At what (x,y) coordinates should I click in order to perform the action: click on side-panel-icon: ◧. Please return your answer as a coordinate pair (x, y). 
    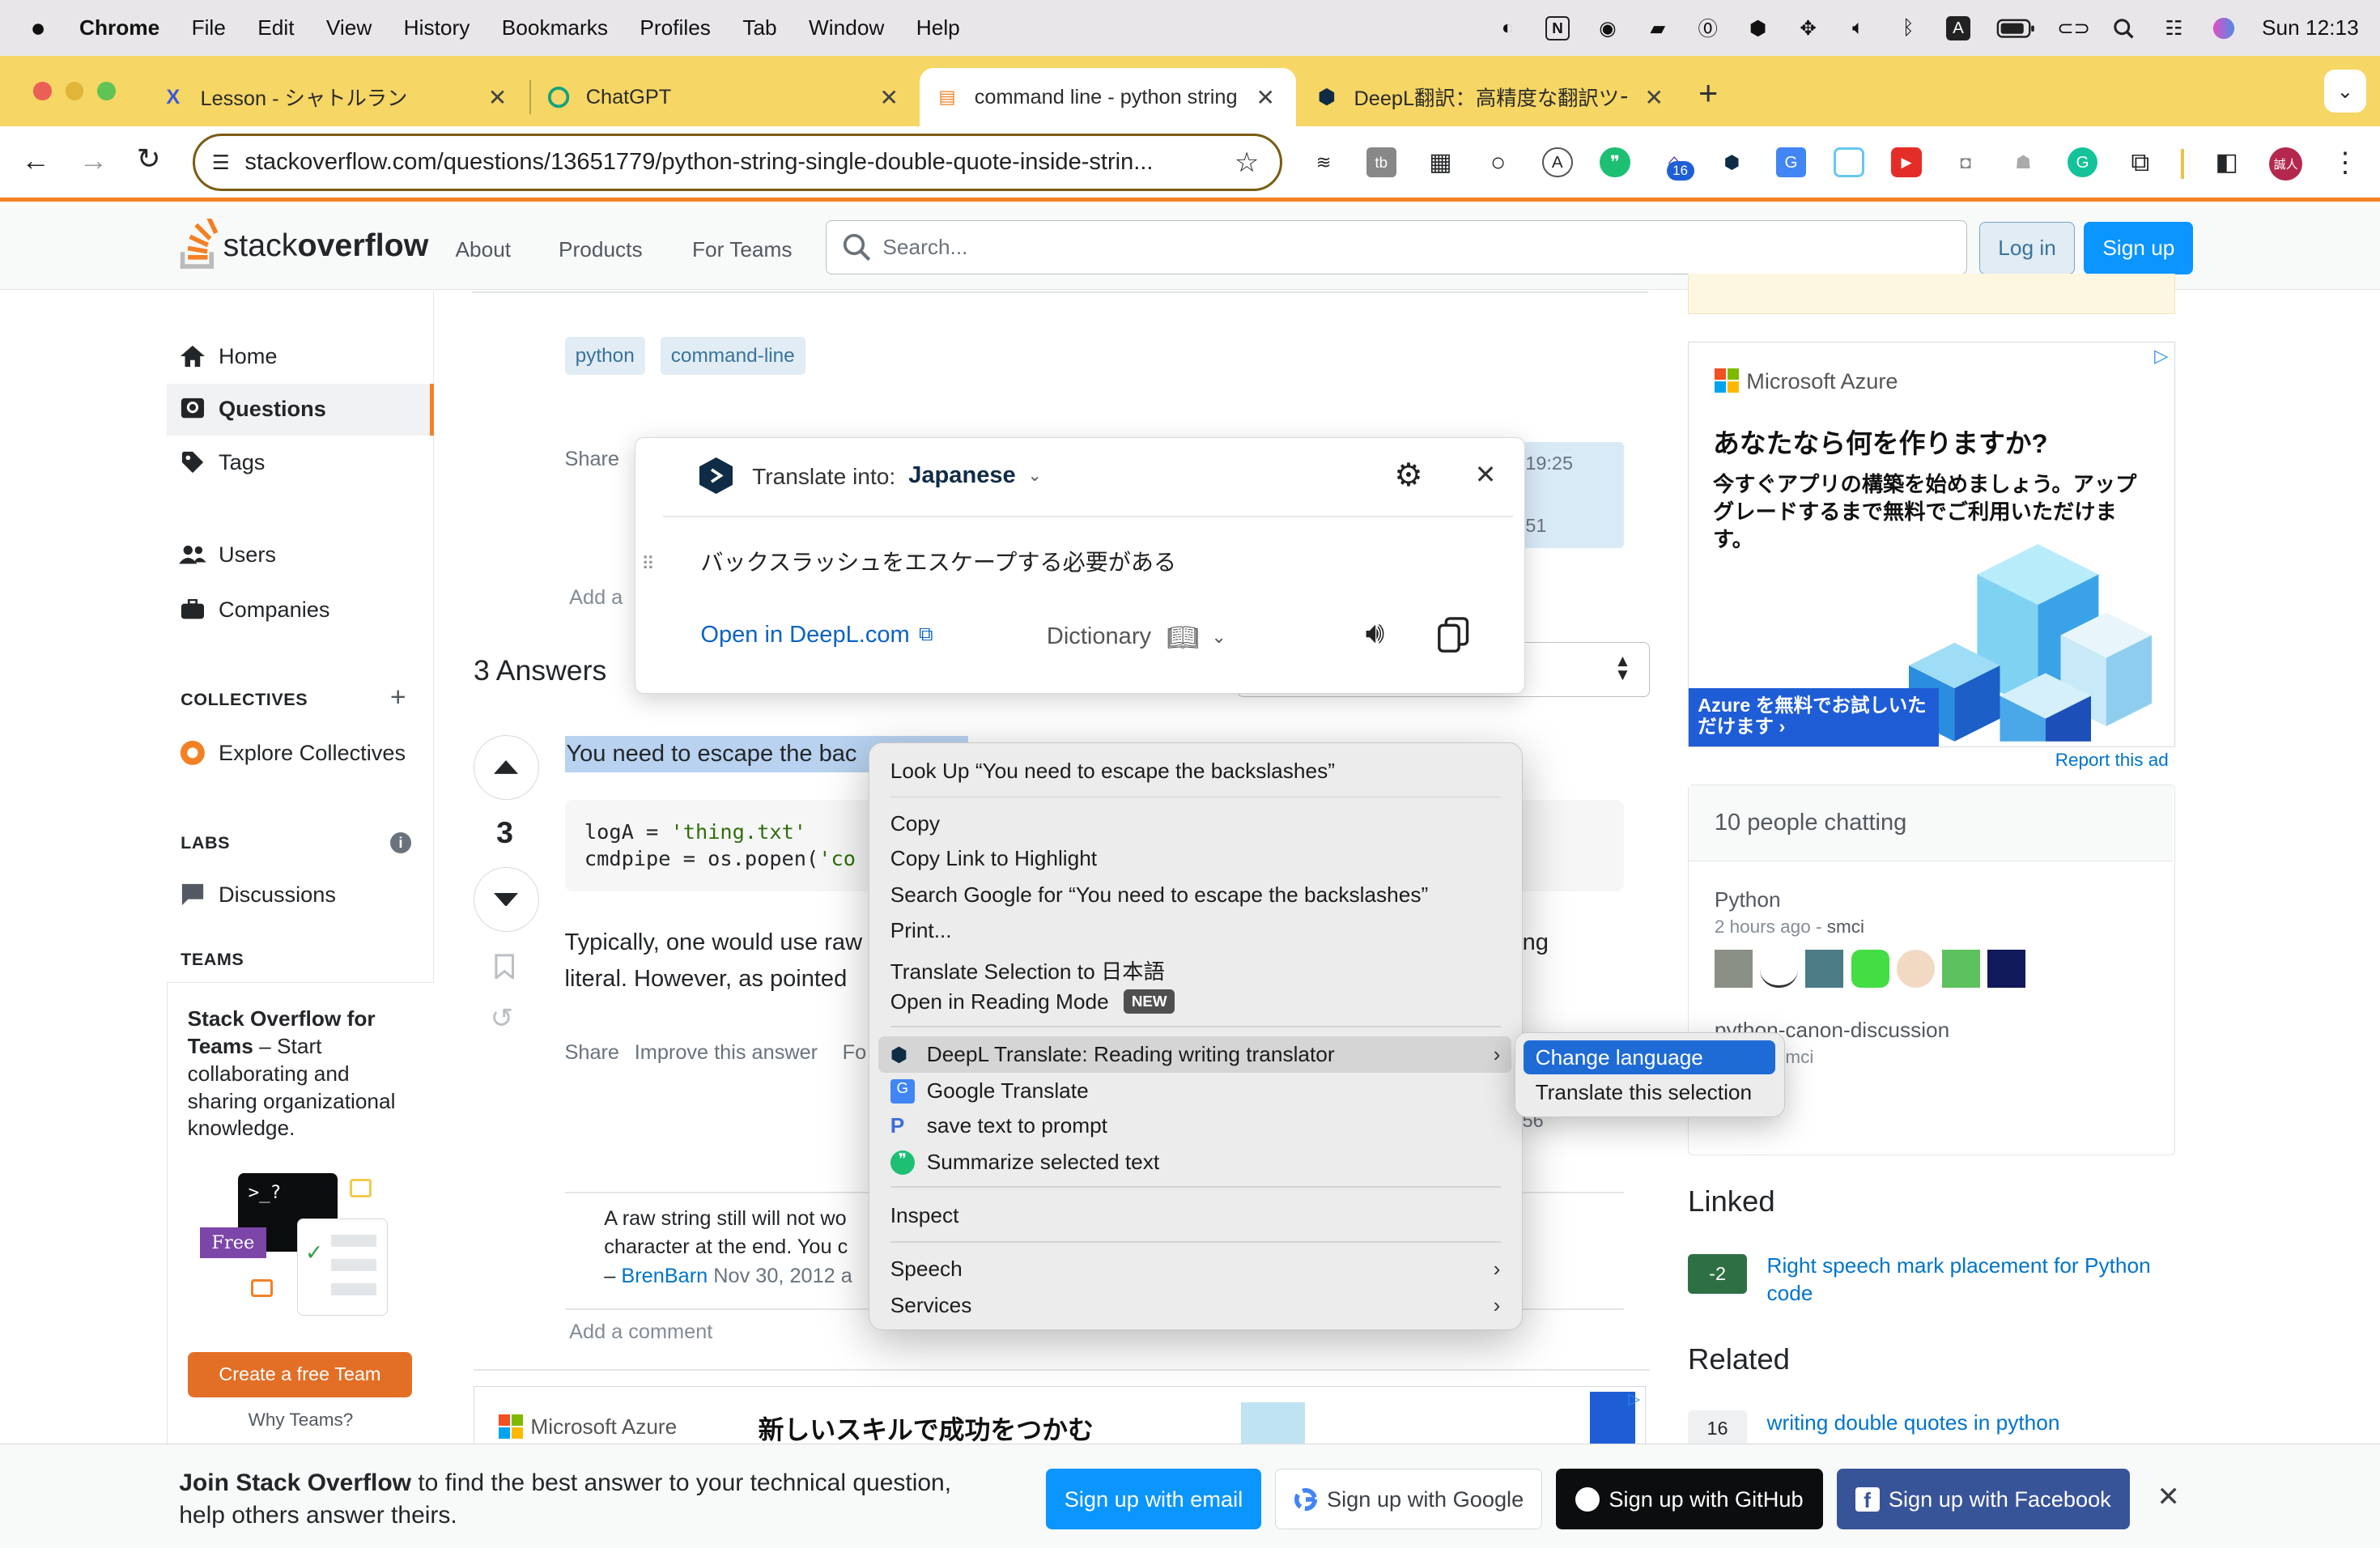
    Looking at the image, I should click on (2227, 162).